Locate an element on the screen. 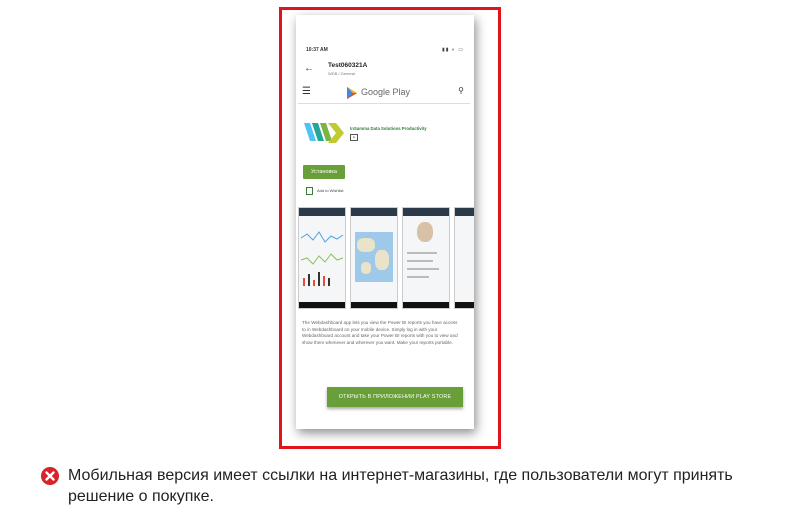 The width and height of the screenshot is (790, 532). app-bar: ← Test060321A WDB / General is located at coordinates (385, 69).